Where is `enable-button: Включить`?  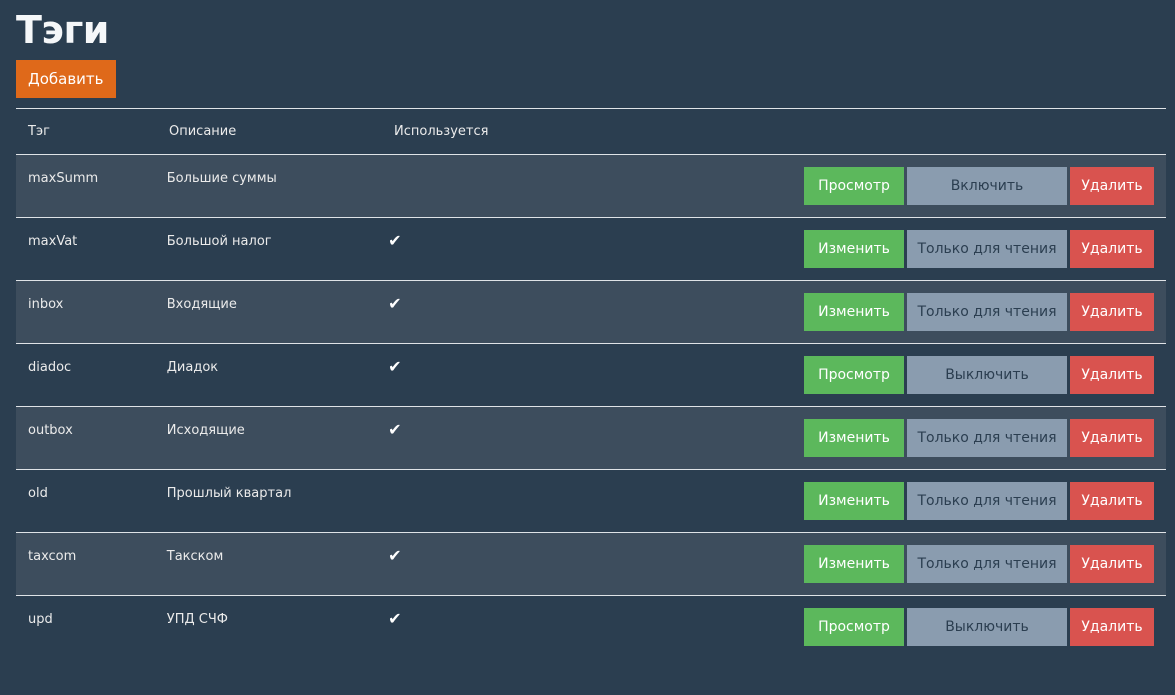 enable-button: Включить is located at coordinates (987, 186).